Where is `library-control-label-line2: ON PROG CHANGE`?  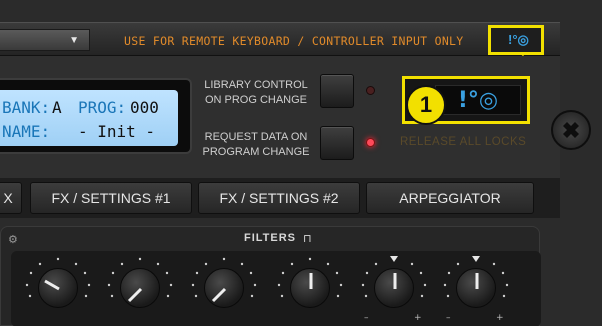
library-control-label-line2: ON PROG CHANGE is located at coordinates (256, 100).